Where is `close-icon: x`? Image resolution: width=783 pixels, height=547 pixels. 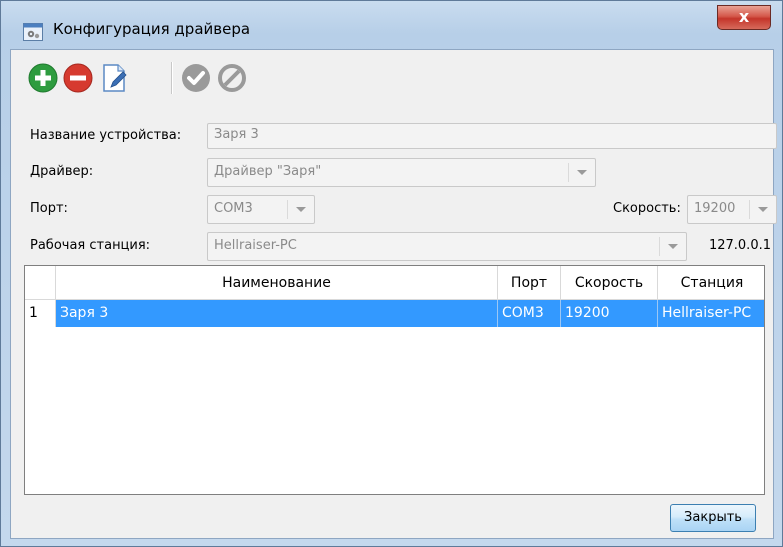 close-icon: x is located at coordinates (744, 16).